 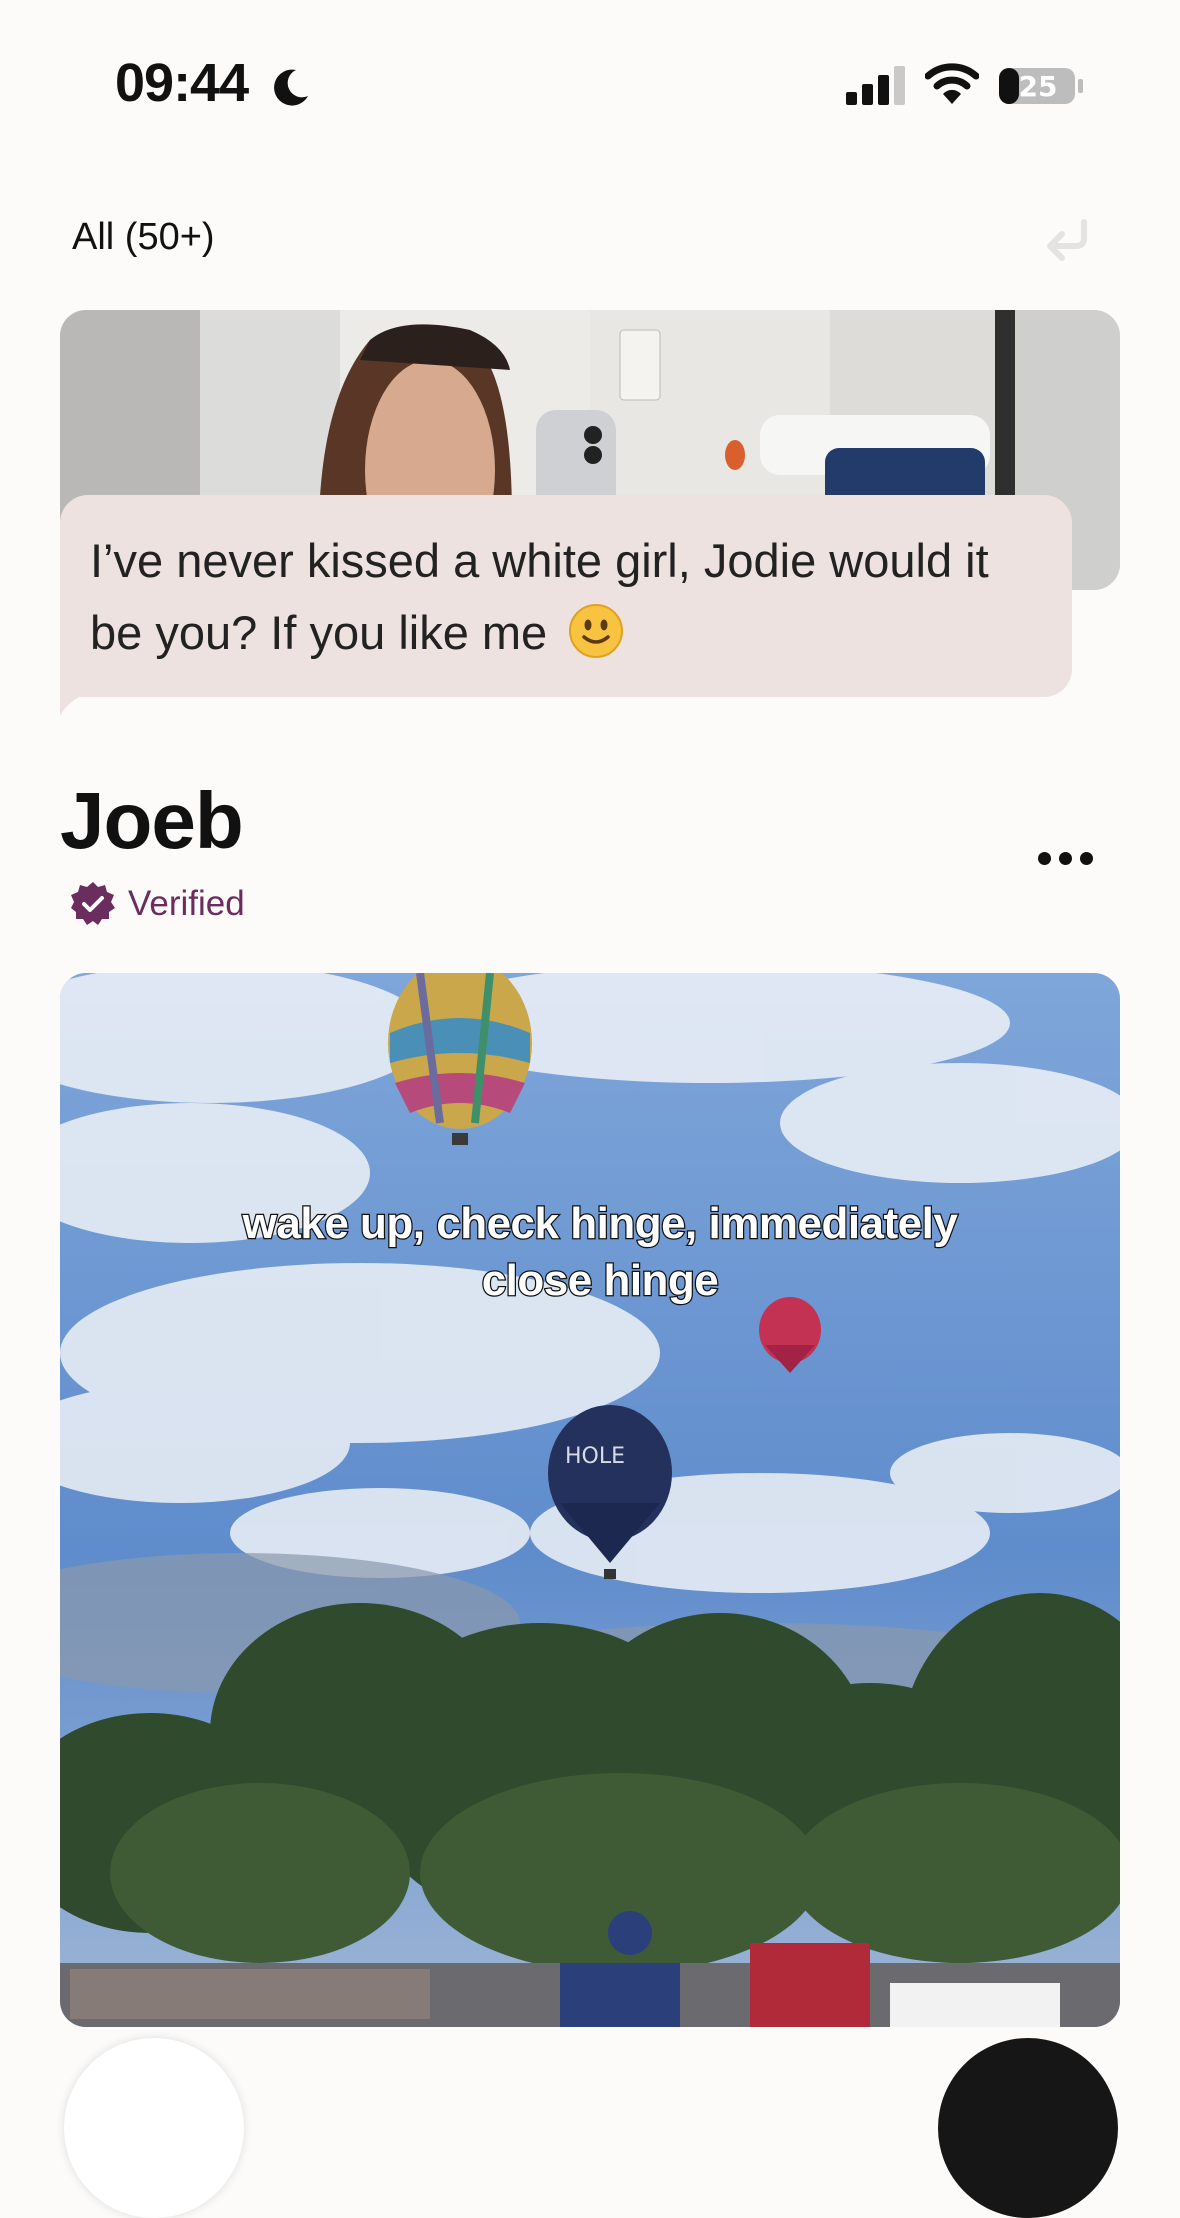 I want to click on slightly-smiling-face-emoji, so click(x=596, y=631).